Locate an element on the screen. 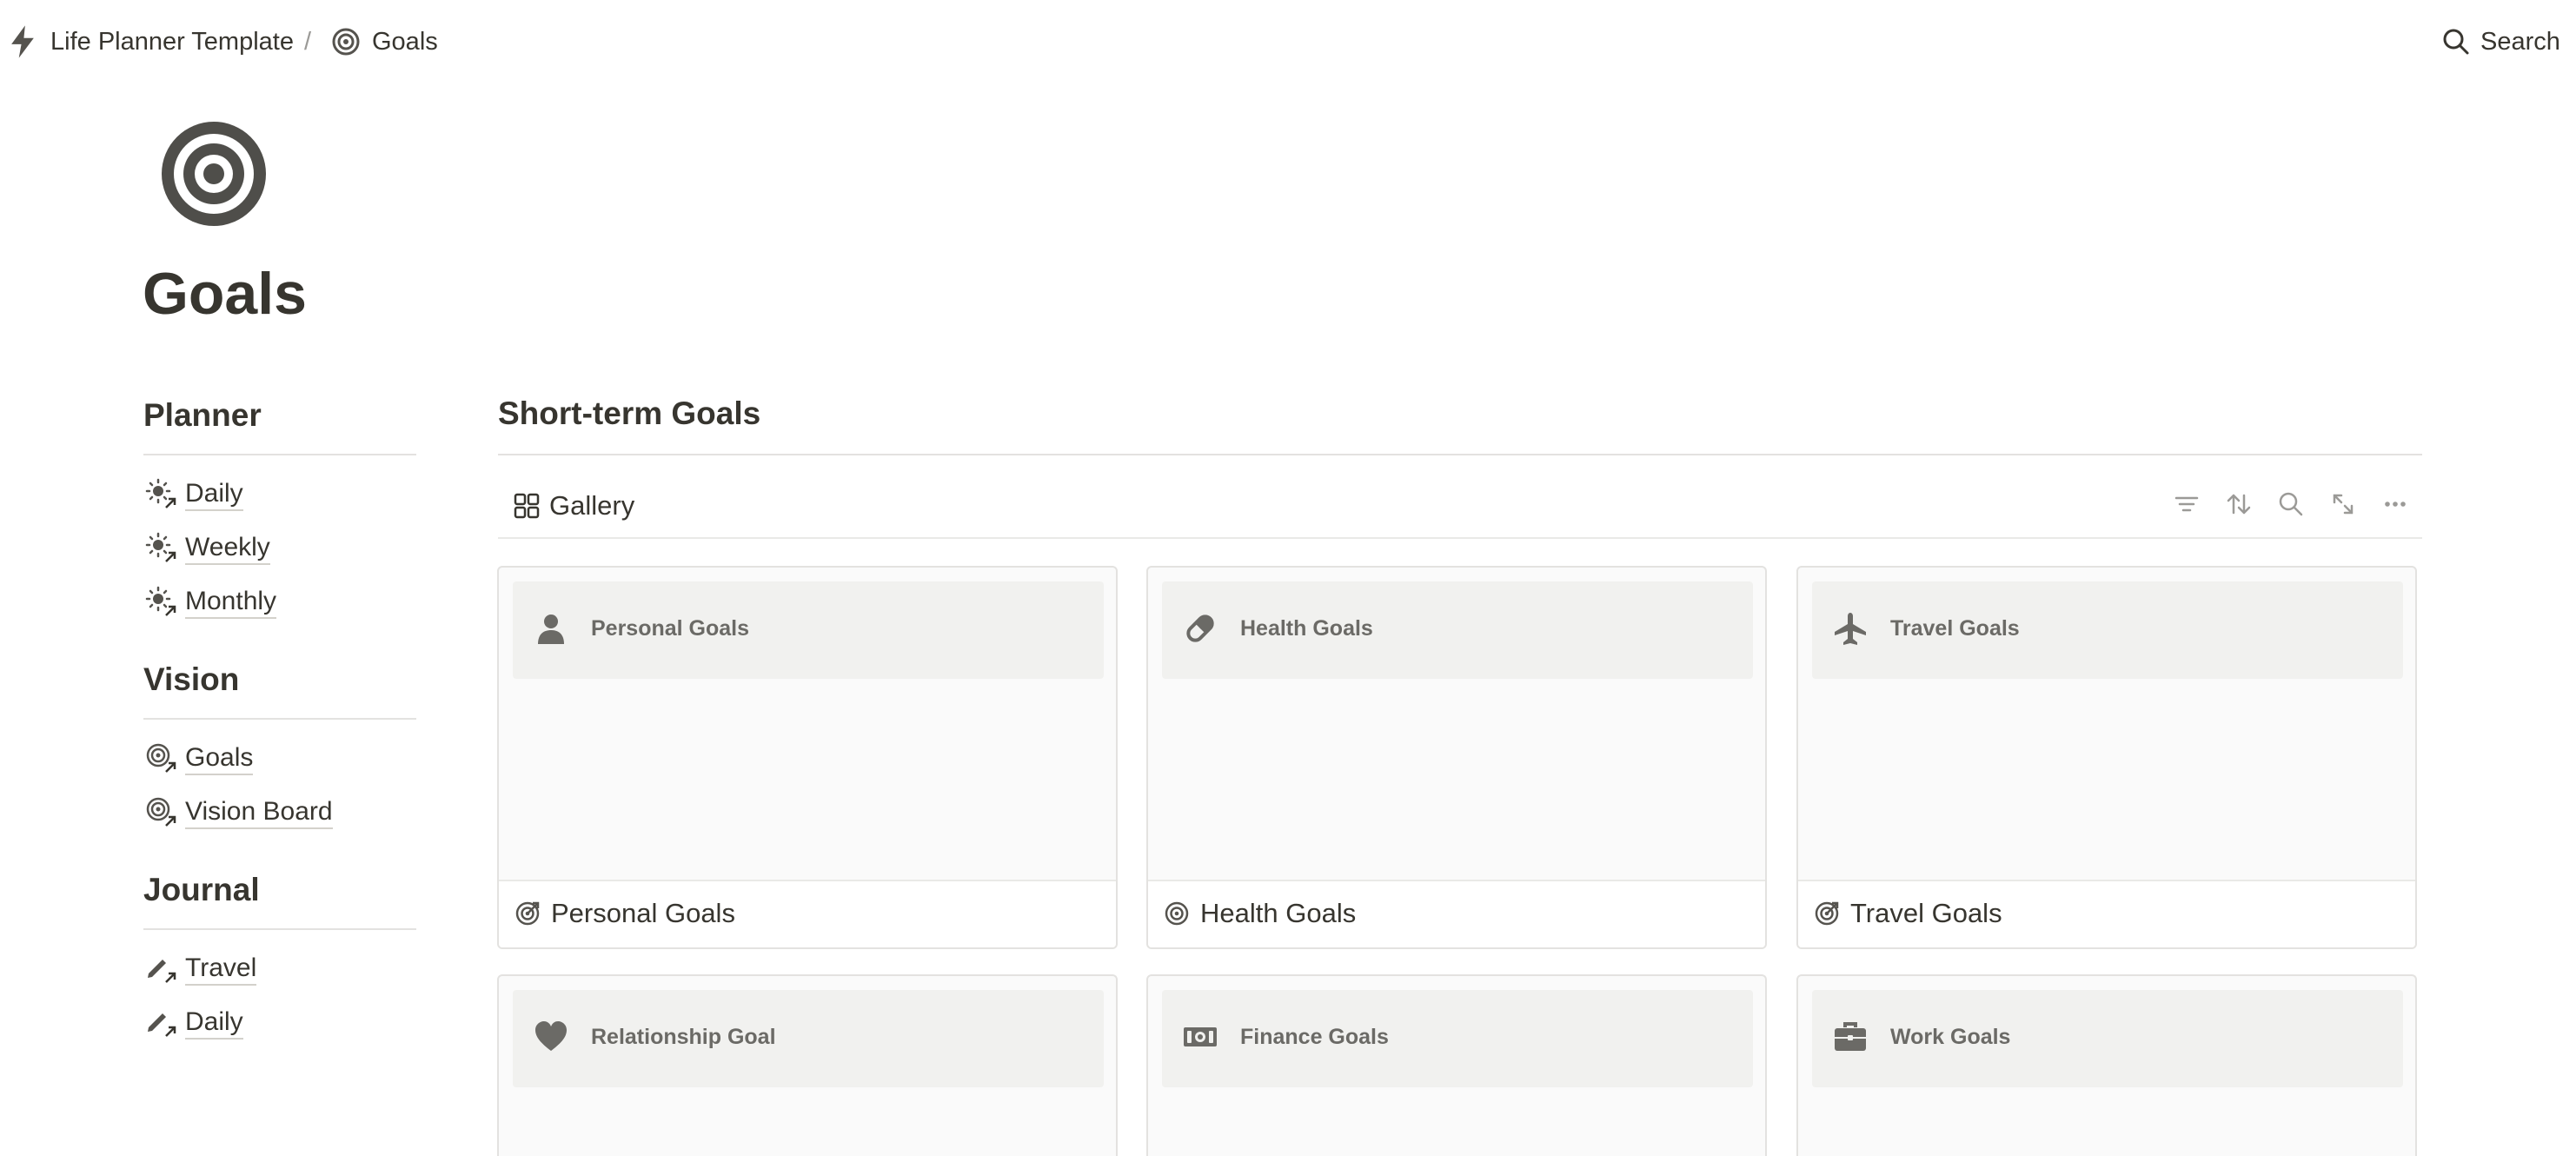 The height and width of the screenshot is (1156, 2576). nav-item-label: Vision Board is located at coordinates (259, 812).